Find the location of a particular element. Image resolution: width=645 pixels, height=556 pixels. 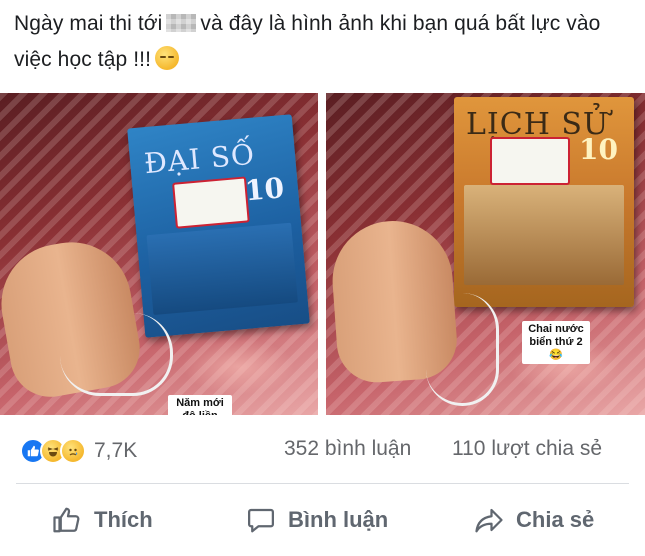

like-label: Thích is located at coordinates (123, 519).